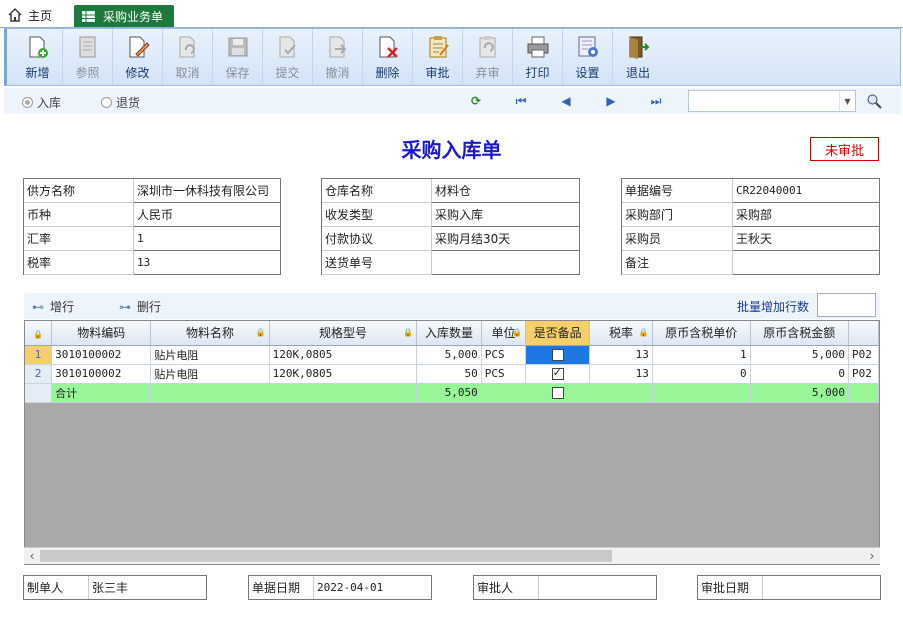 This screenshot has width=903, height=626. Describe the element at coordinates (108, 587) in the screenshot. I see `creator-field: 张三丰` at that location.